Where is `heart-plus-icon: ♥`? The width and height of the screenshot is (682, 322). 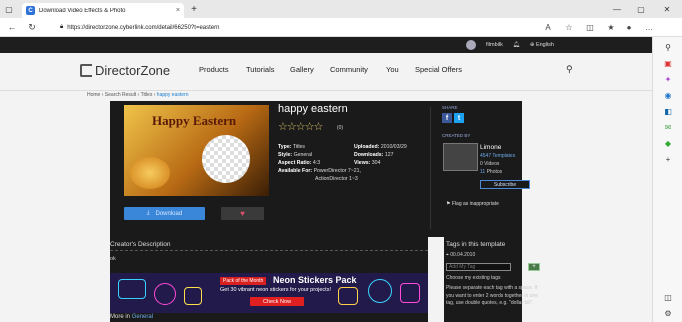
heart-plus-icon: ♥ is located at coordinates (242, 213).